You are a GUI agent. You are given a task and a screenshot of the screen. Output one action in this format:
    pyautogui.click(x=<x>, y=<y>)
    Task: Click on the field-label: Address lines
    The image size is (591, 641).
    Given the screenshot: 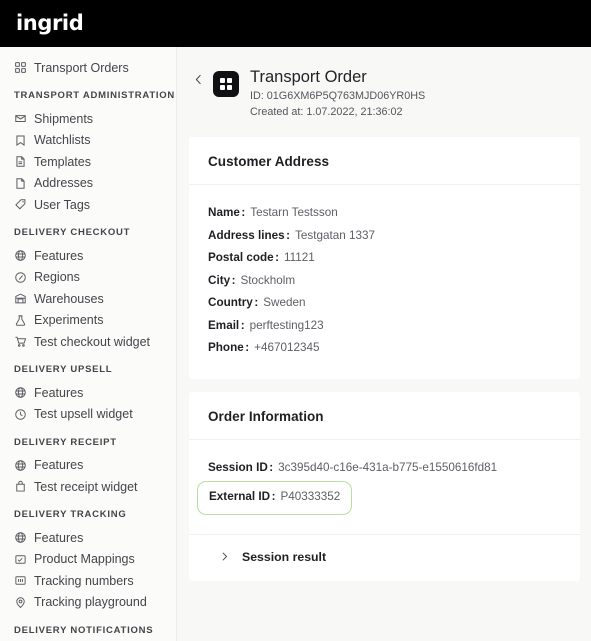 What is the action you would take?
    pyautogui.click(x=246, y=235)
    